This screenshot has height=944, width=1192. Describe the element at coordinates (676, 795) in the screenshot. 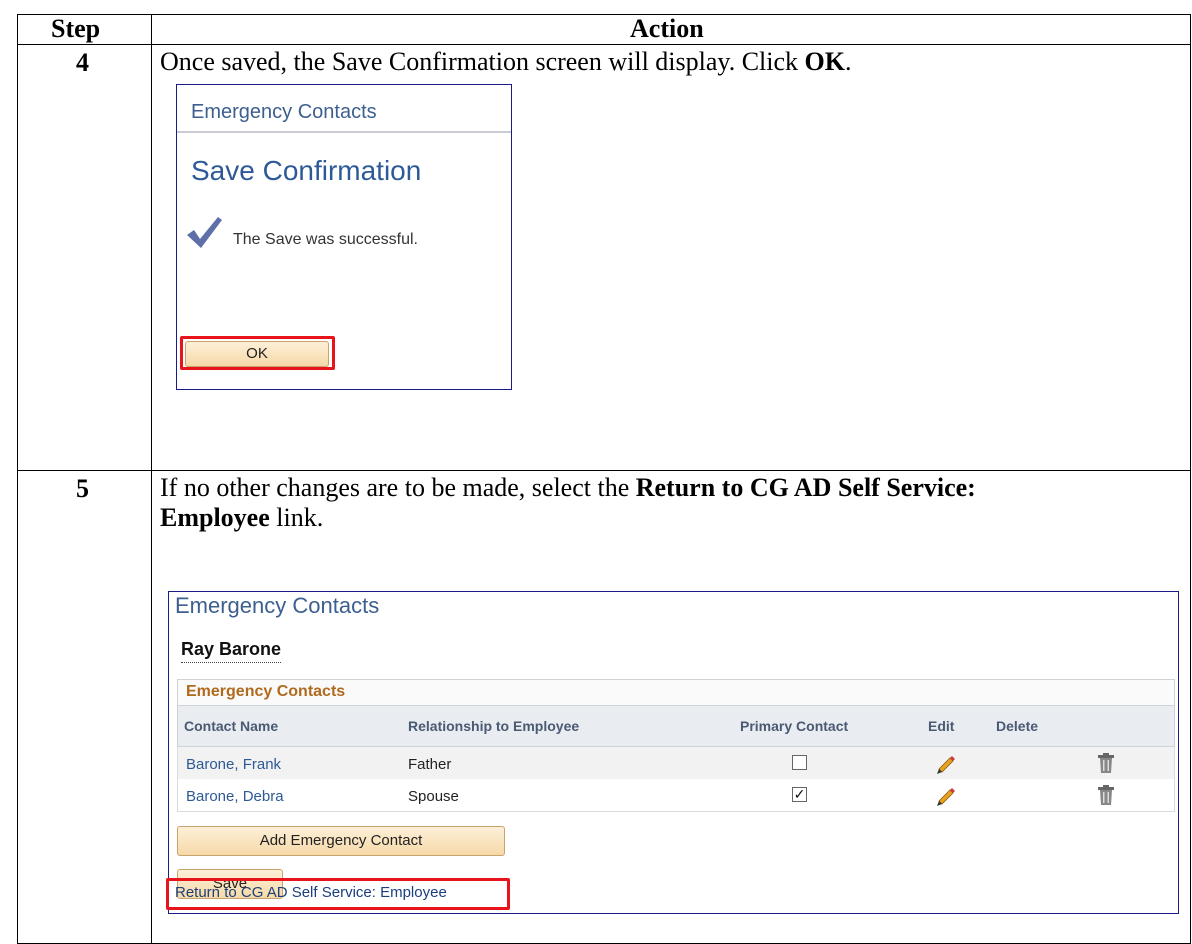

I see `table-row: Barone, Debra Spouse ✓` at that location.